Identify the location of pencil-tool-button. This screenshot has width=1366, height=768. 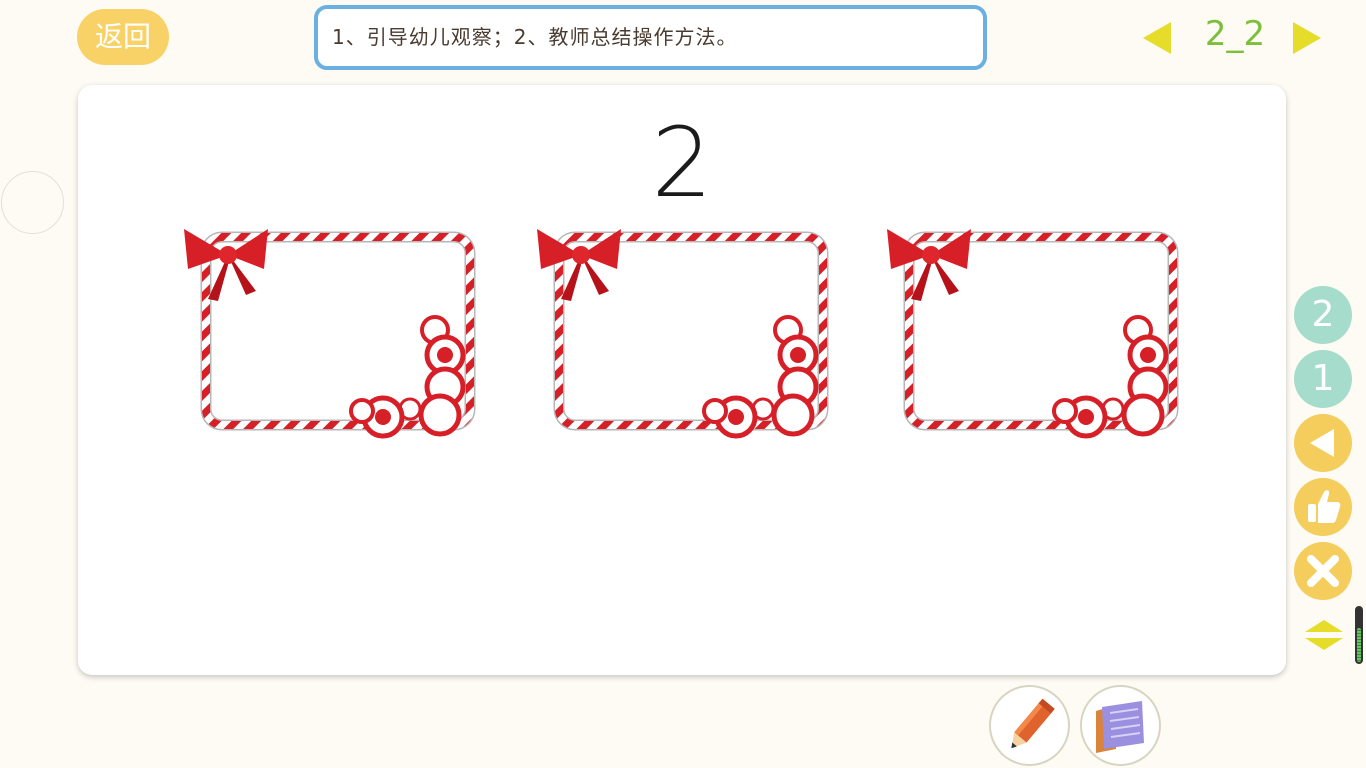
(1029, 725).